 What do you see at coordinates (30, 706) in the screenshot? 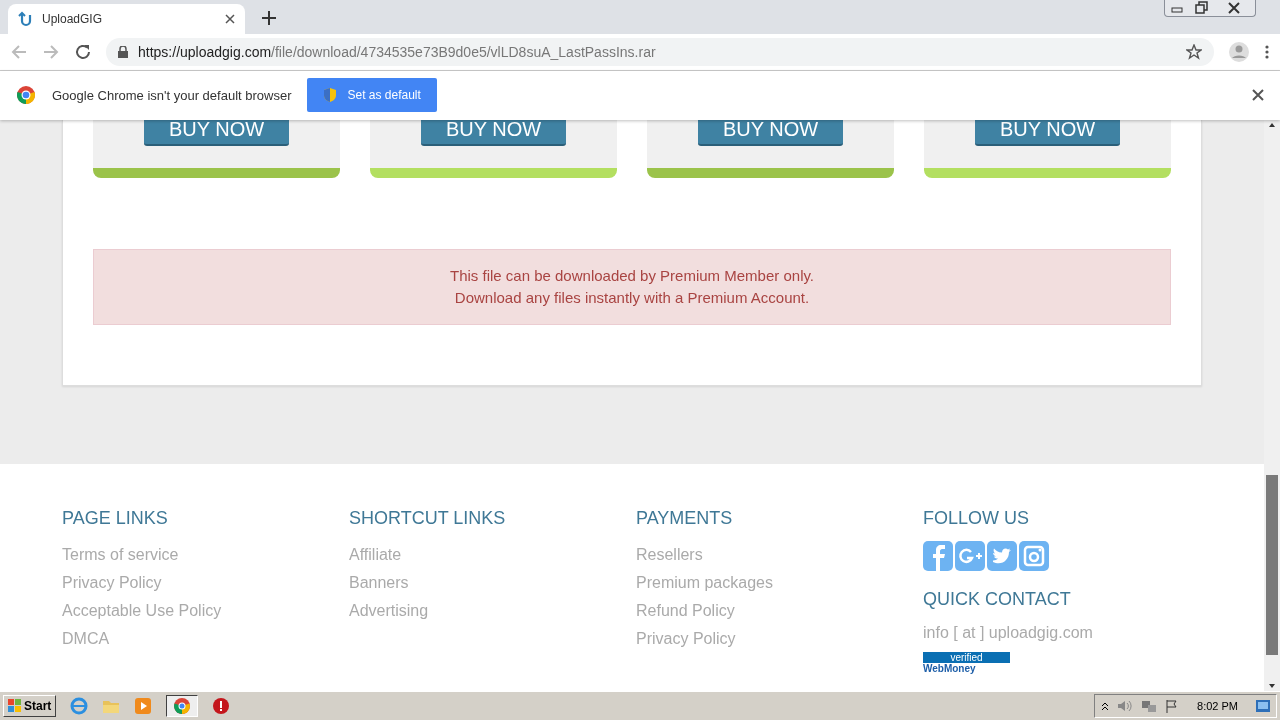
I see `start-button: Start` at bounding box center [30, 706].